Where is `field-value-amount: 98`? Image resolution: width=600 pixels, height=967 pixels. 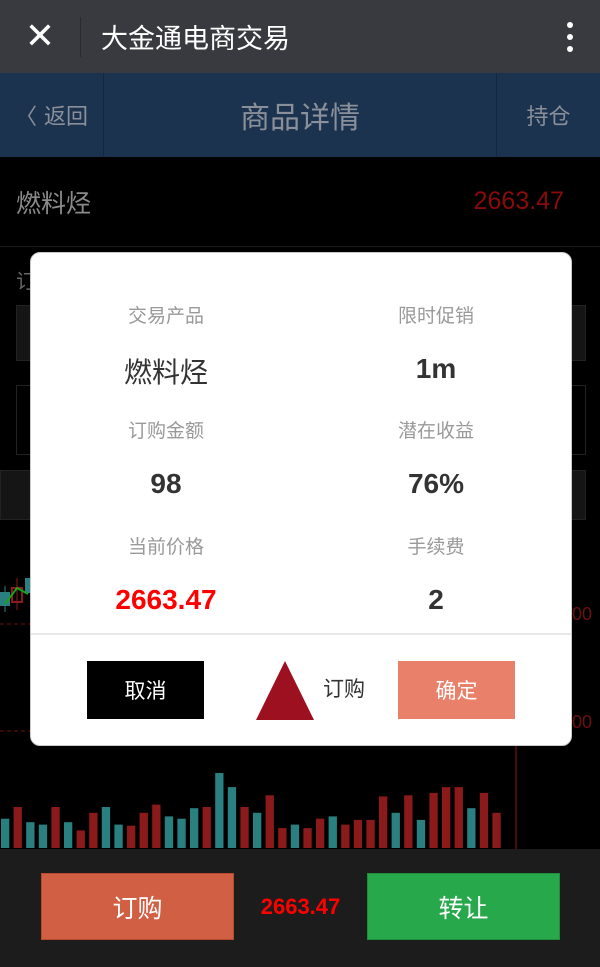 field-value-amount: 98 is located at coordinates (166, 483).